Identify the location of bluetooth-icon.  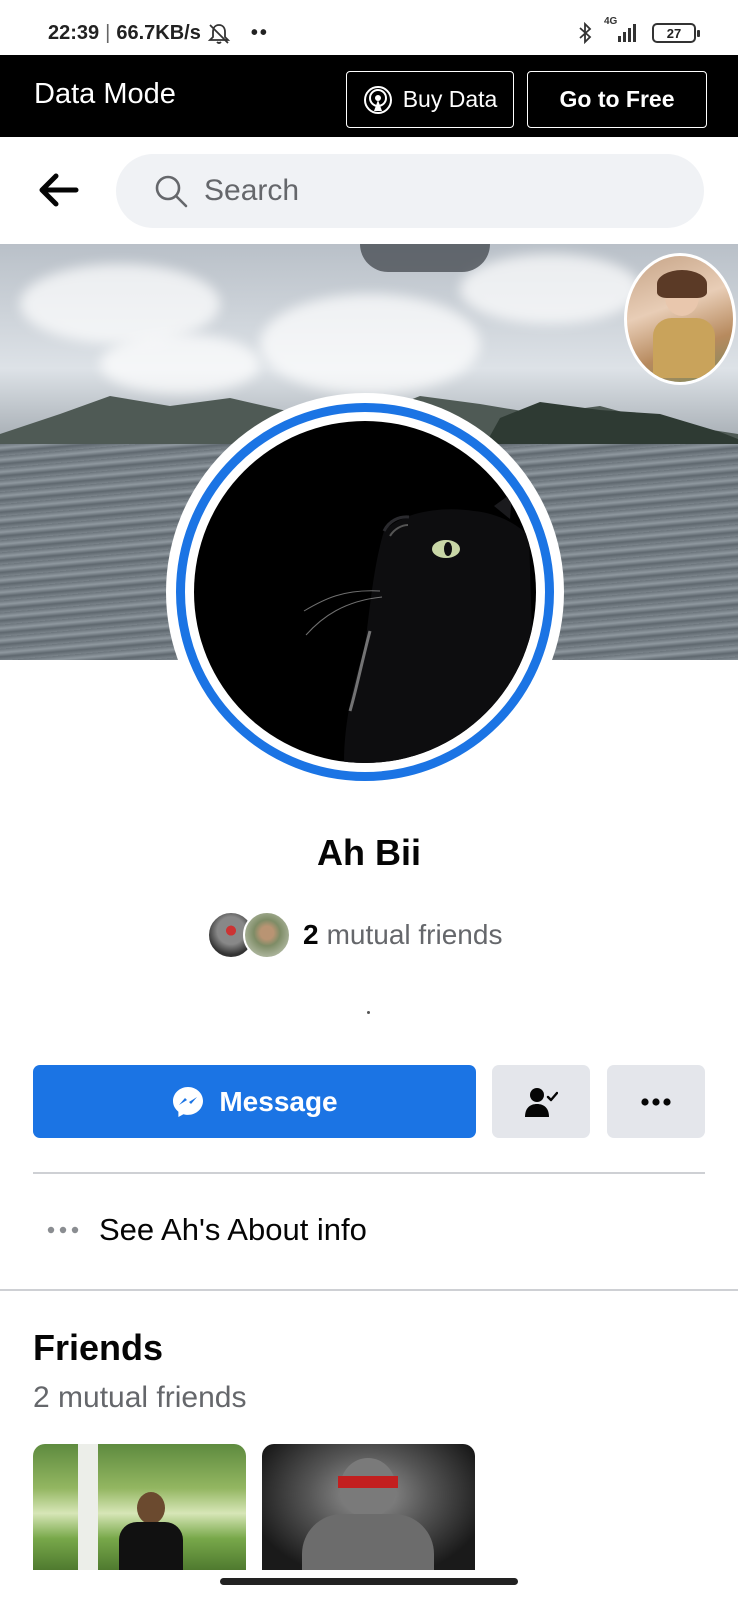
(585, 33).